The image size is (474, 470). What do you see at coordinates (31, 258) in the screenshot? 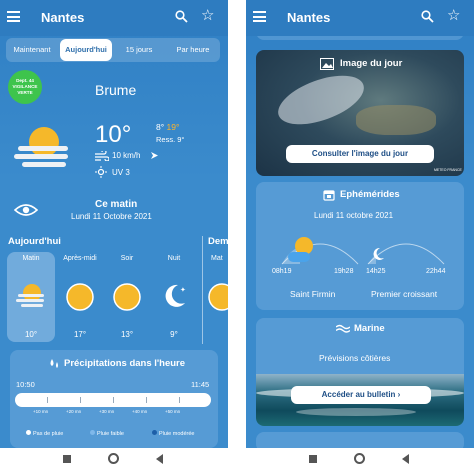
I see `hour-label: Matin` at bounding box center [31, 258].